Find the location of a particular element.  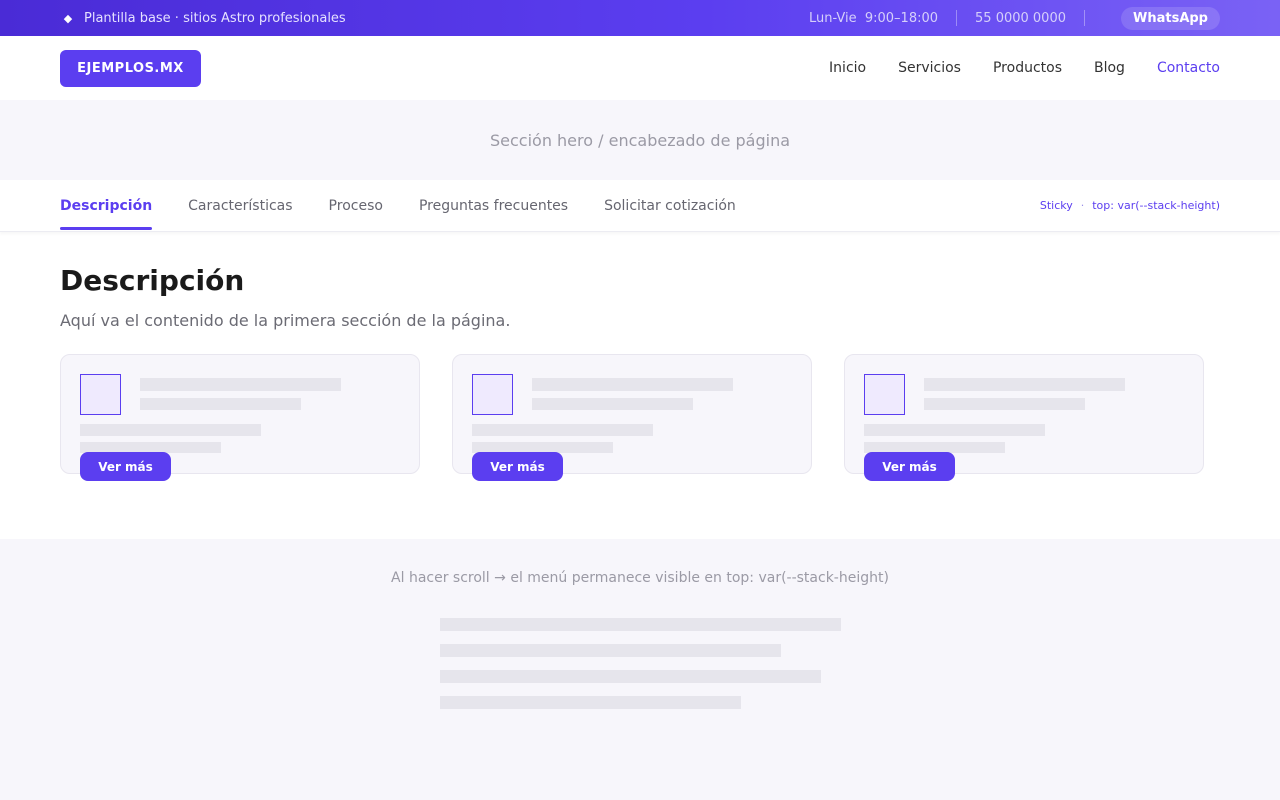

tab-descripcion: Descripción is located at coordinates (106, 205).